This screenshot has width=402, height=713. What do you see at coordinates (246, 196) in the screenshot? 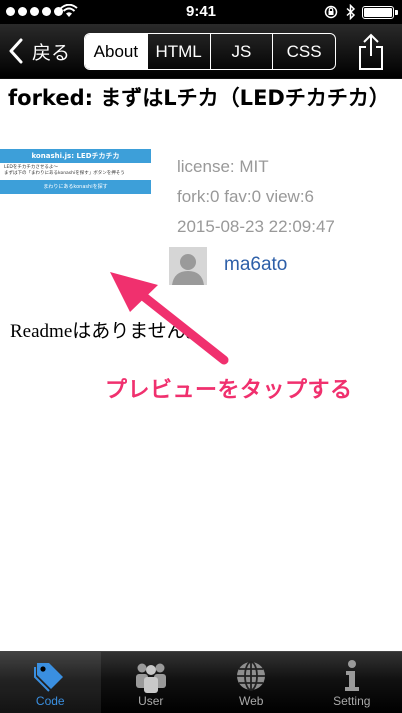
I see `stats-text: fork:0 fav:0 view:6` at bounding box center [246, 196].